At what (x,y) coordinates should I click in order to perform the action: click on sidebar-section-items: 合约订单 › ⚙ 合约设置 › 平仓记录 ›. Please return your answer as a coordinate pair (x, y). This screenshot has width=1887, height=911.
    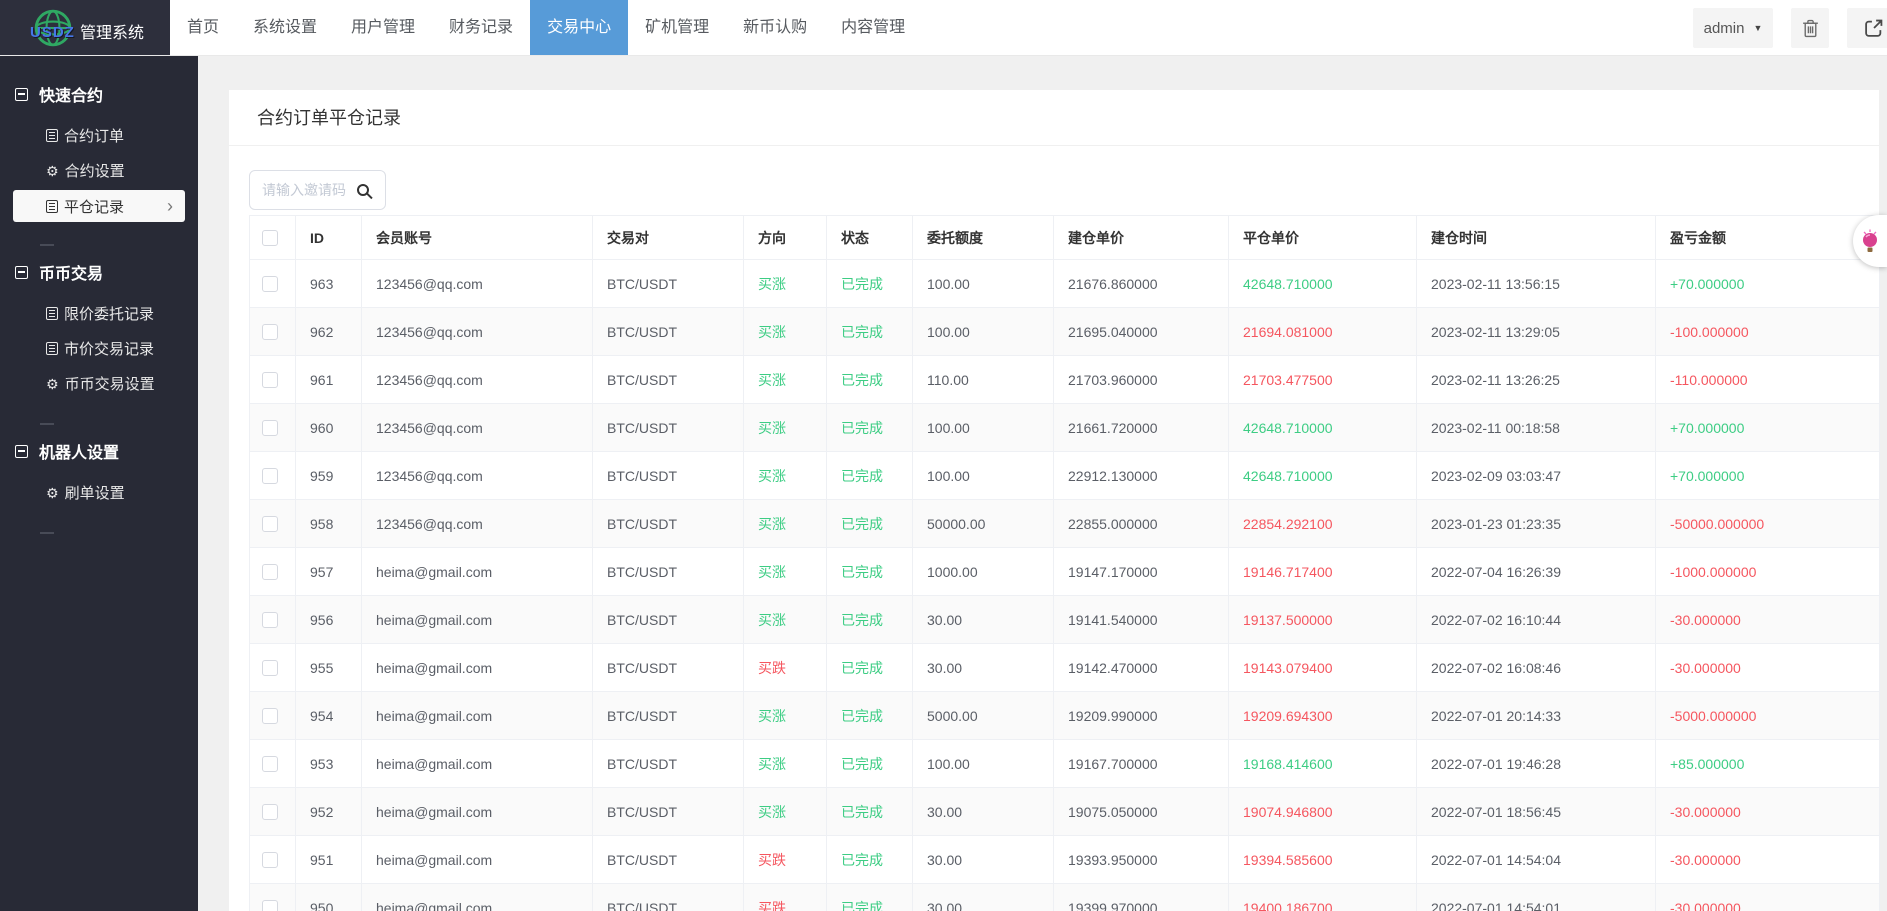
    Looking at the image, I should click on (99, 170).